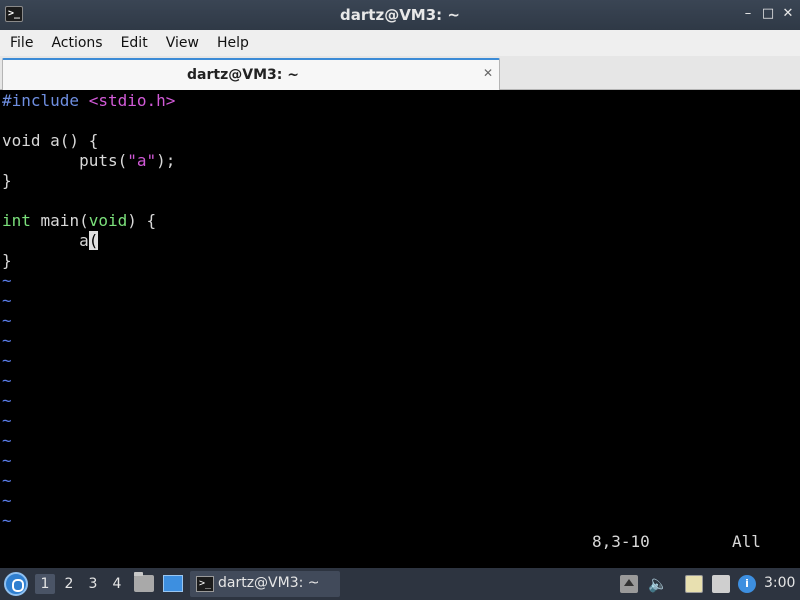 The height and width of the screenshot is (600, 800). What do you see at coordinates (746, 541) in the screenshot?
I see `scroll-status: All` at bounding box center [746, 541].